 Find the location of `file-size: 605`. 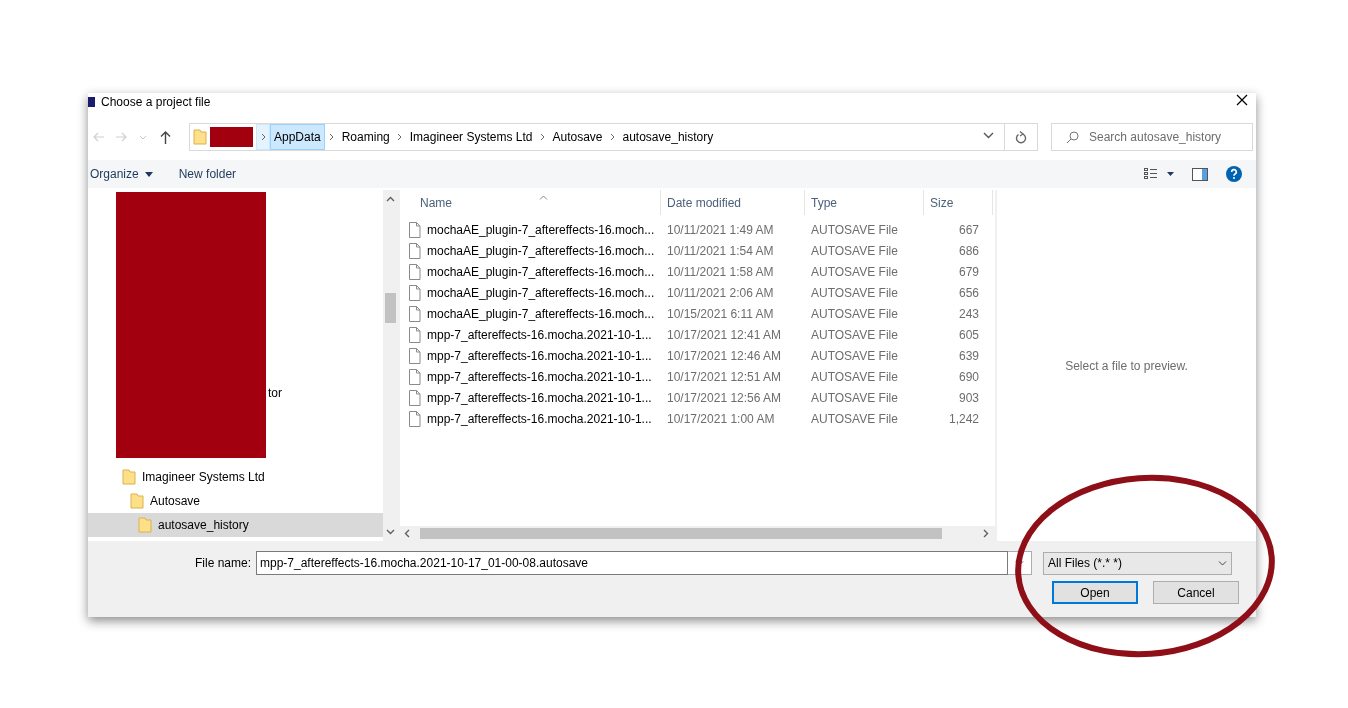

file-size: 605 is located at coordinates (968, 334).